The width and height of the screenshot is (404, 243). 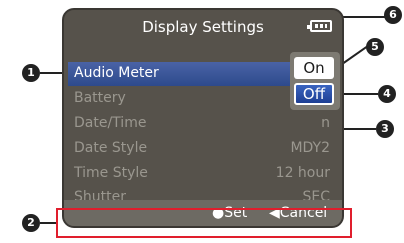 I want to click on menu-item-label: Battery, so click(x=100, y=98).